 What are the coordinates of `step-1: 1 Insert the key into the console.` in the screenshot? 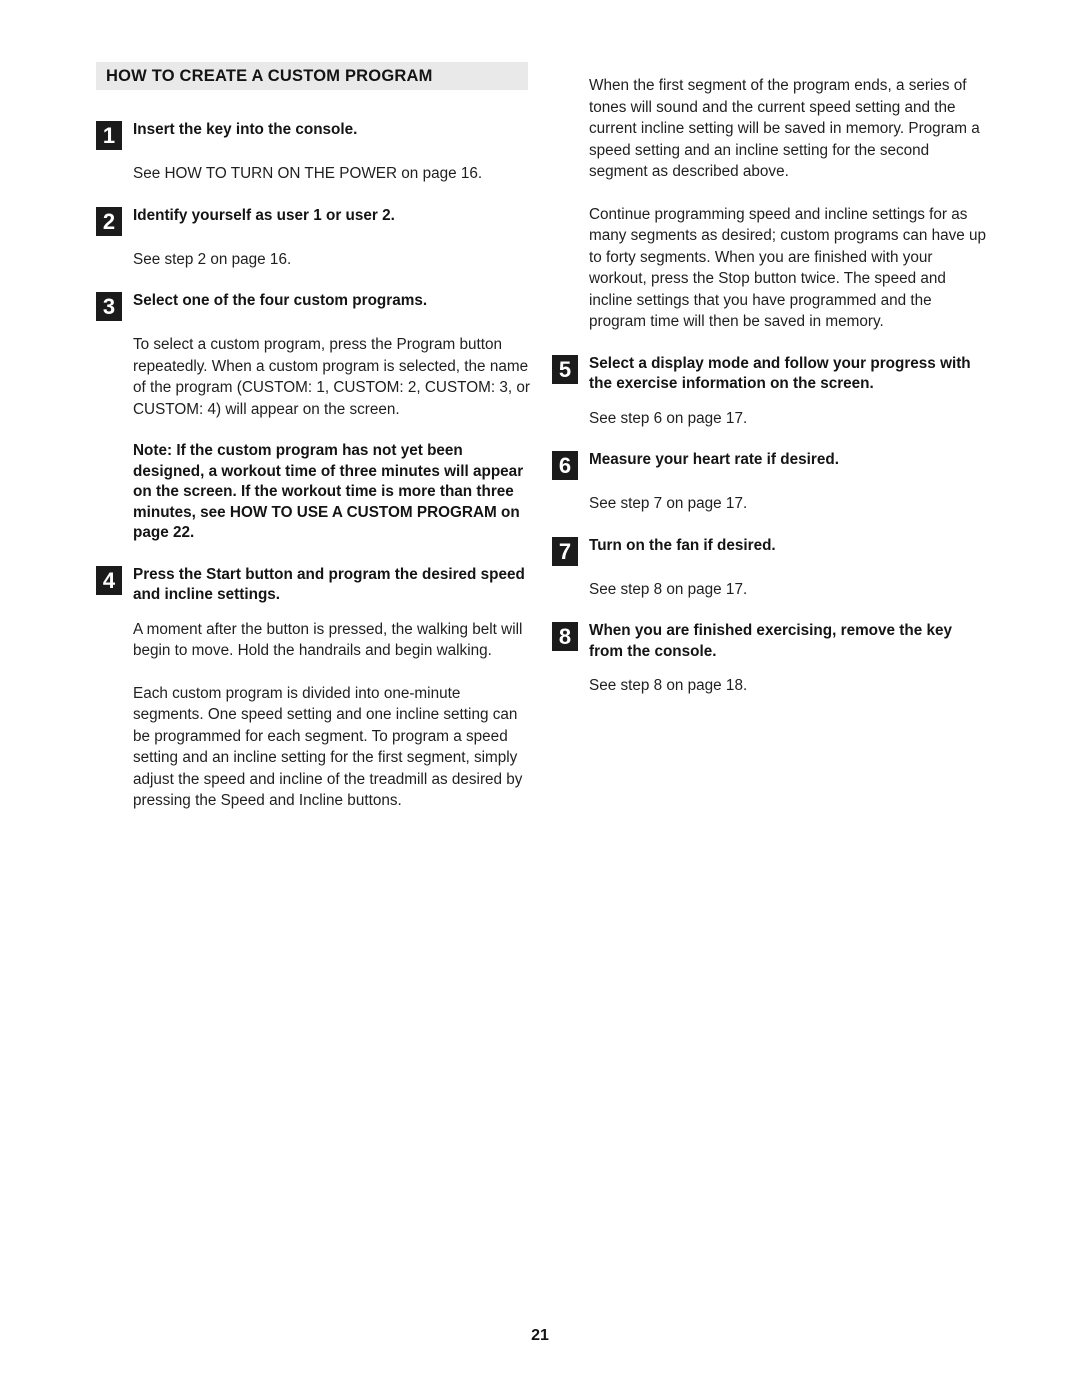 It's located at (314, 135).